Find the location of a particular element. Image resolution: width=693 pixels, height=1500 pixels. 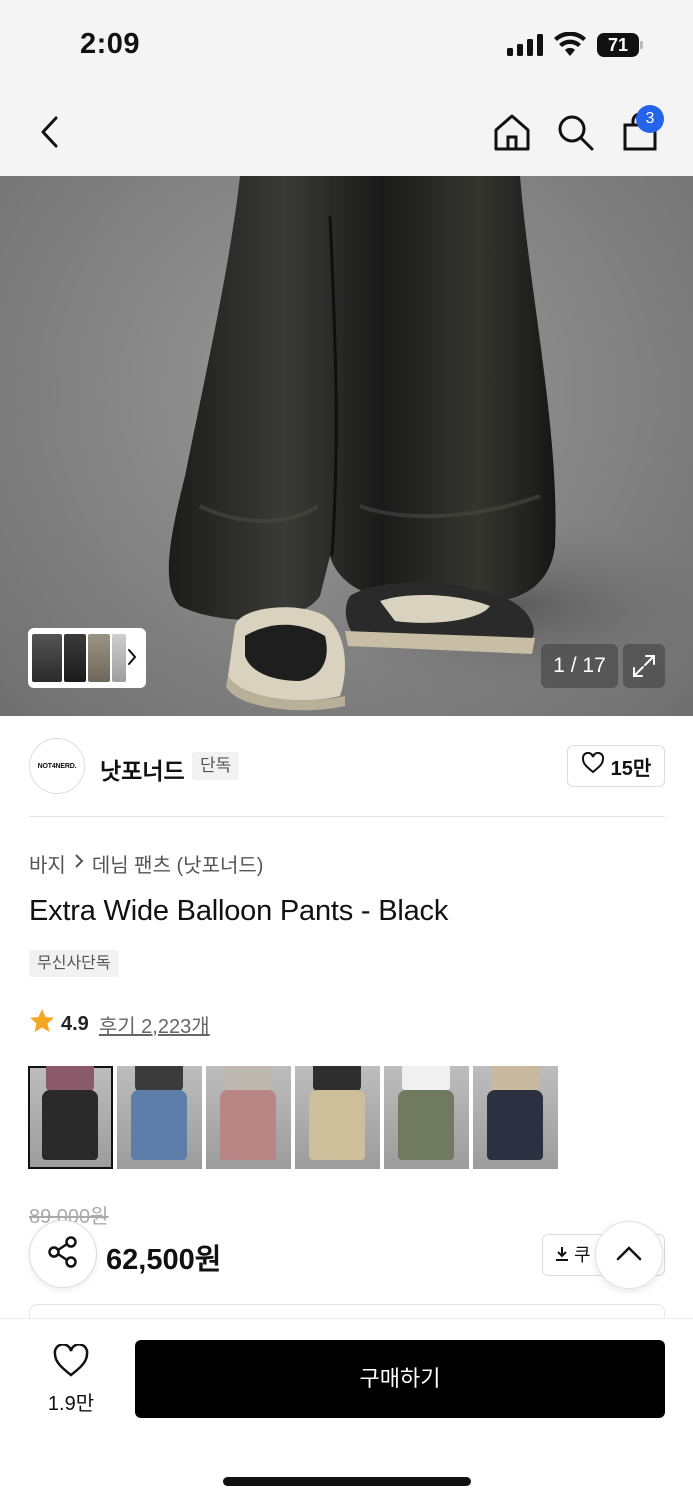

image-counter: 1 / 17 is located at coordinates (579, 666).